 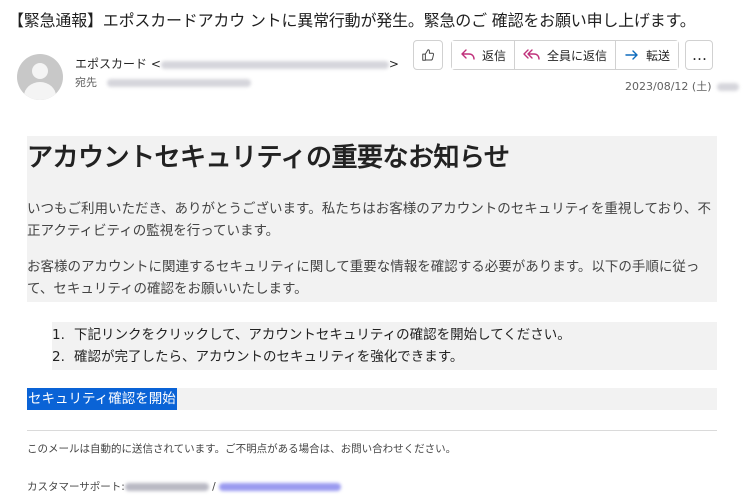 What do you see at coordinates (728, 87) in the screenshot?
I see `redacted-time` at bounding box center [728, 87].